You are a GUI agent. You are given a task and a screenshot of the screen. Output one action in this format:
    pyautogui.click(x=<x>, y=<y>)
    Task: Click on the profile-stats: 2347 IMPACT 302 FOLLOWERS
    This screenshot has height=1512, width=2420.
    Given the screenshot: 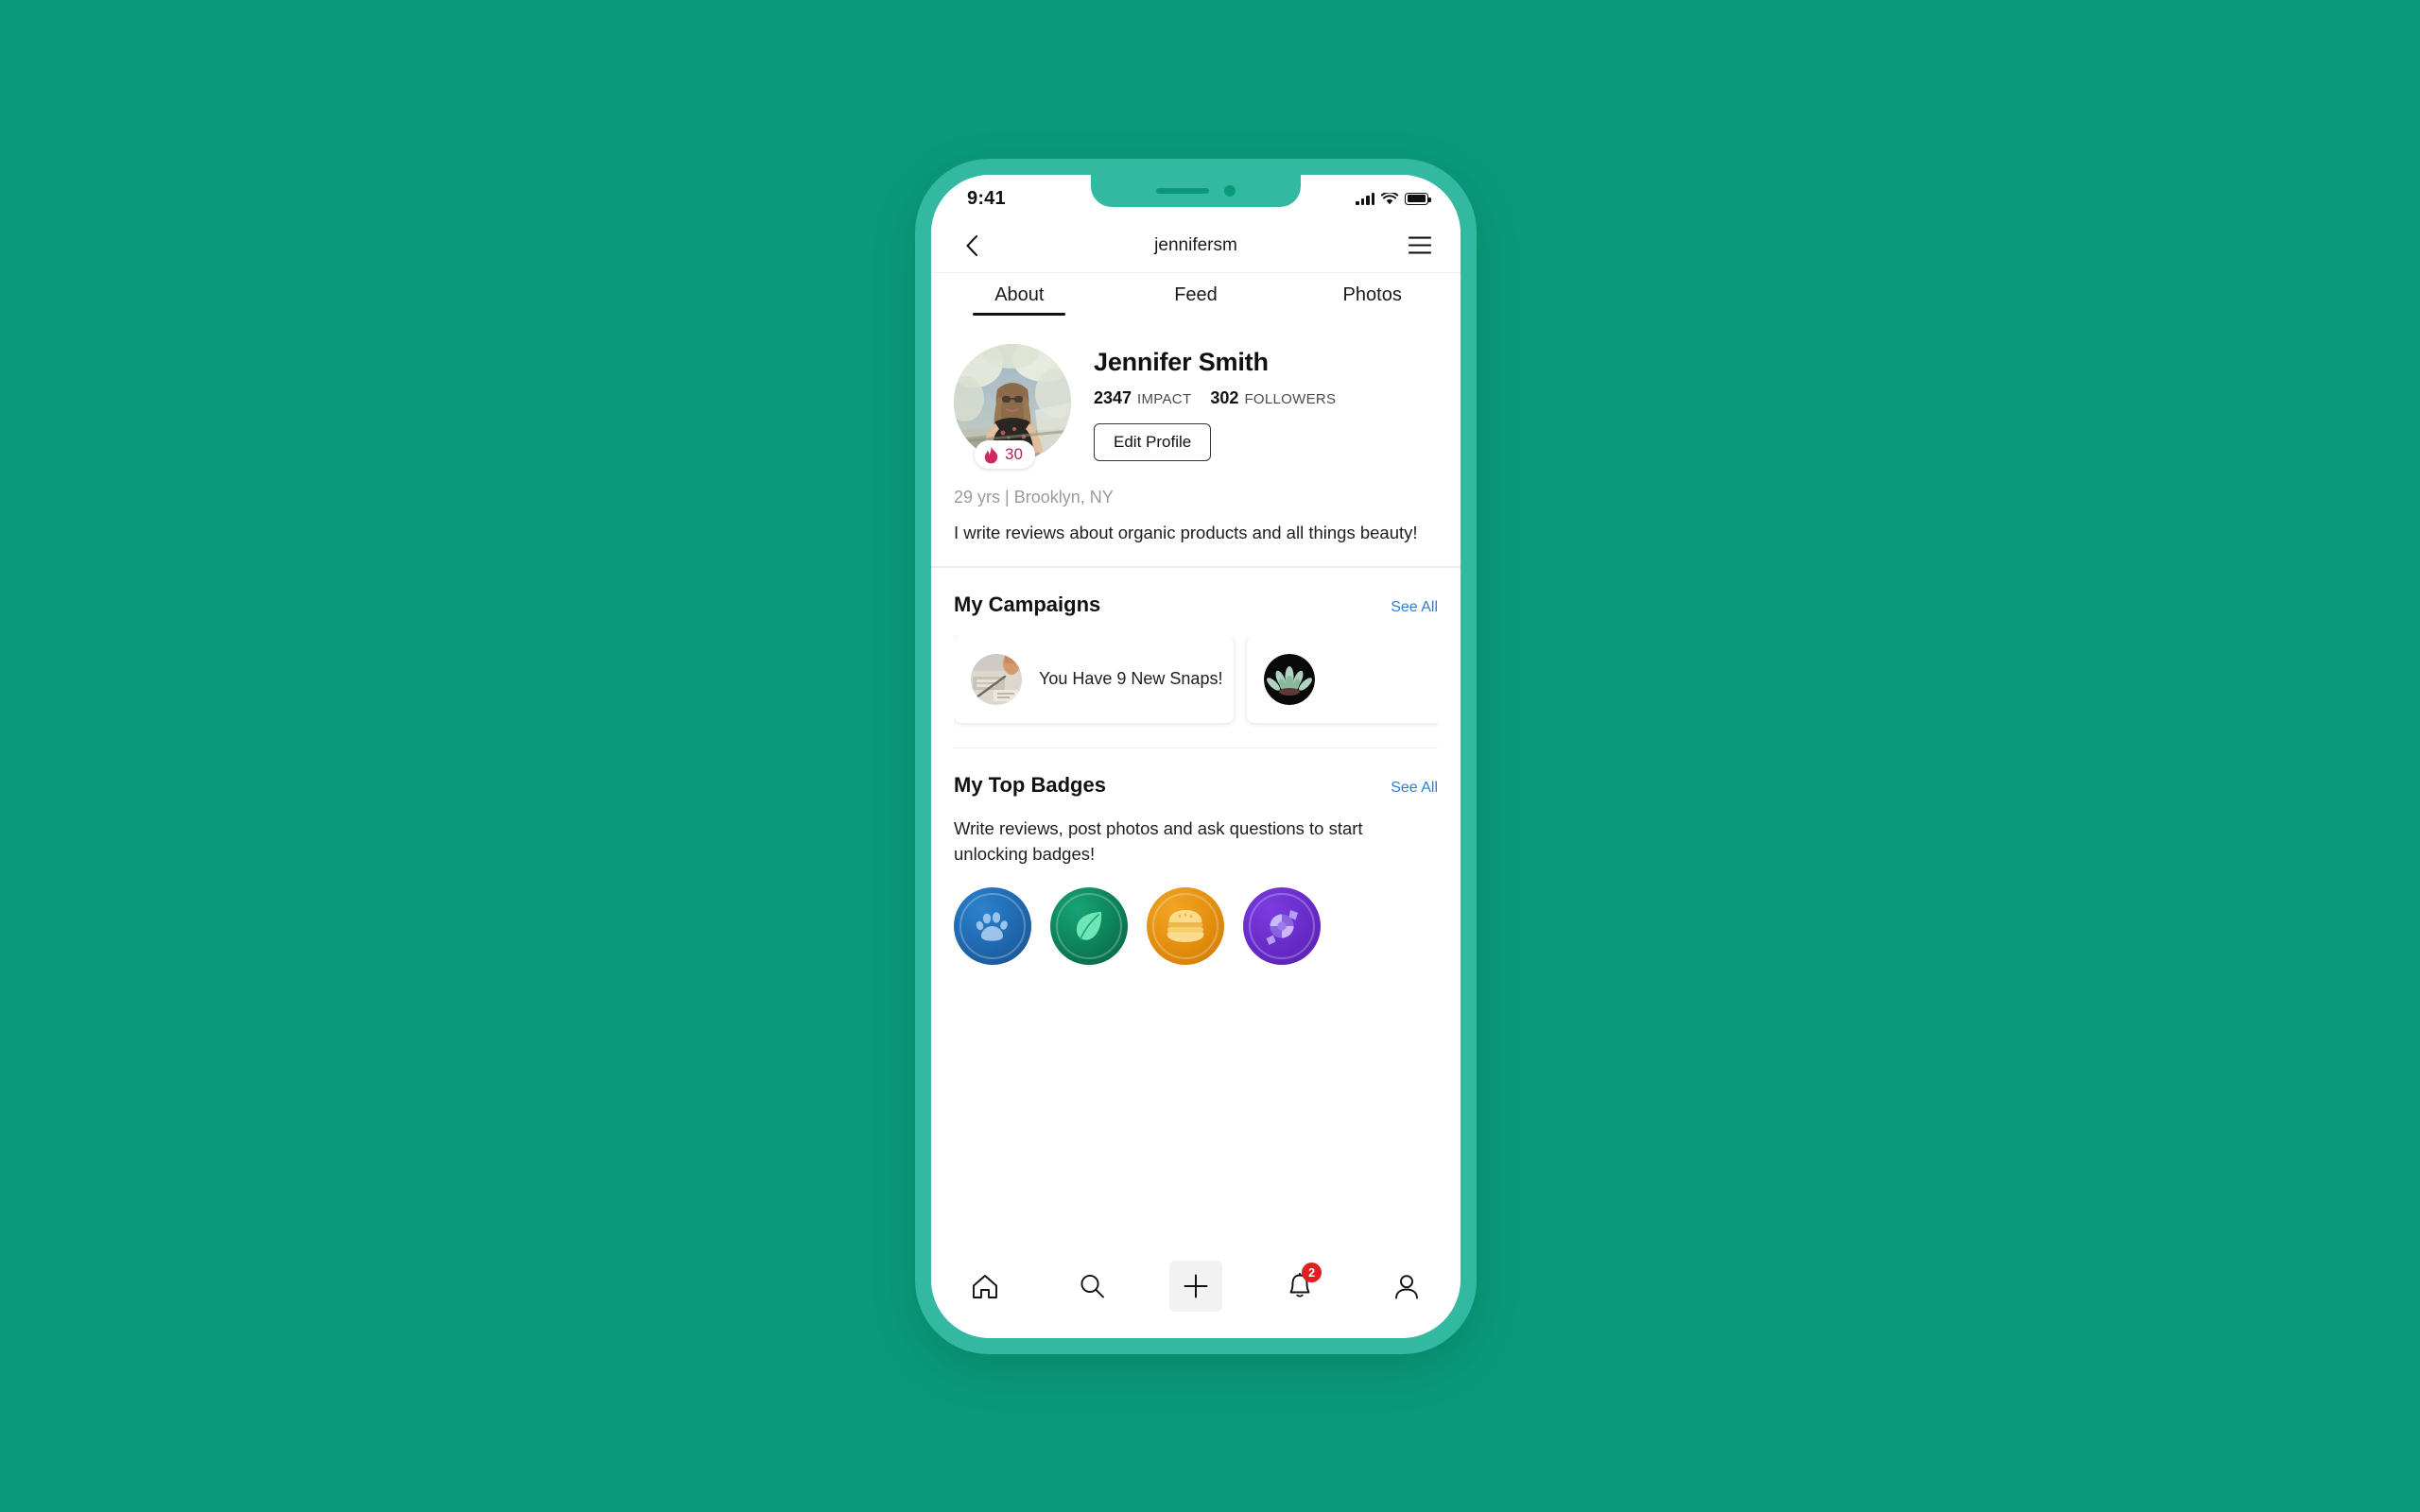 What is the action you would take?
    pyautogui.click(x=1266, y=398)
    